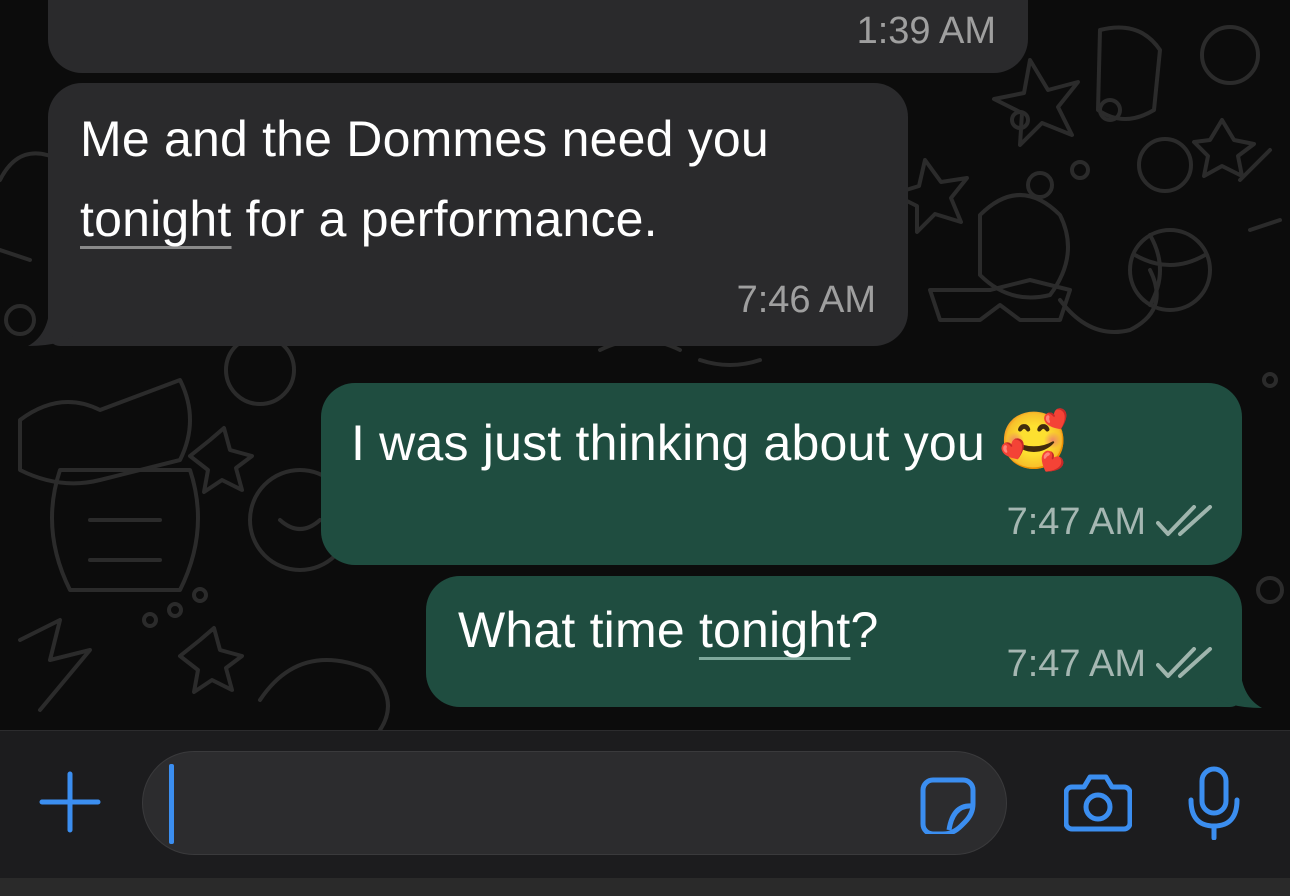  Describe the element at coordinates (1034, 440) in the screenshot. I see `smiling-face-with-hearts-emoji: 🥰` at that location.